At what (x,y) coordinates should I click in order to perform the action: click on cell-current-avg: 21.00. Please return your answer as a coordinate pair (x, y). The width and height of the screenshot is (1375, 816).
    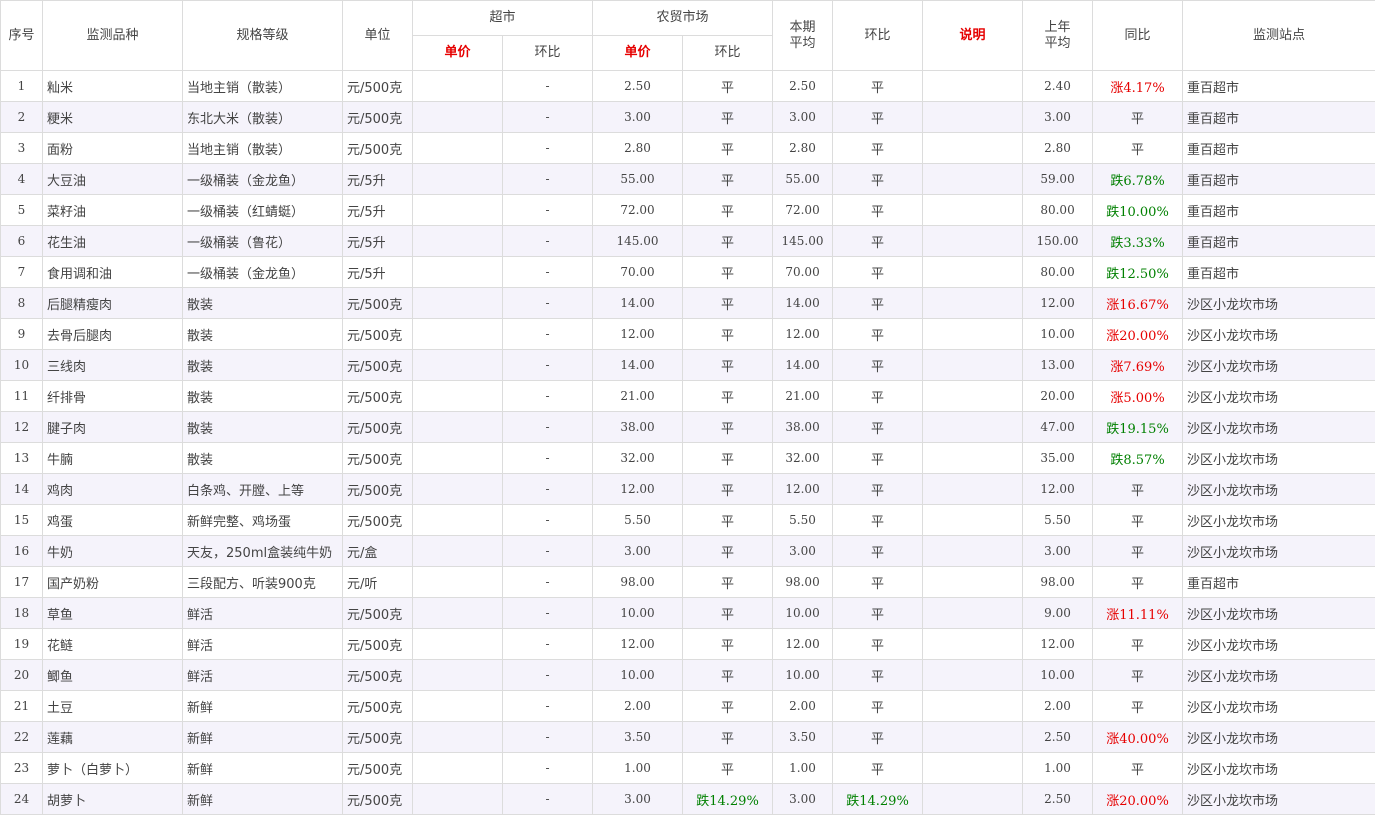
    Looking at the image, I should click on (803, 396).